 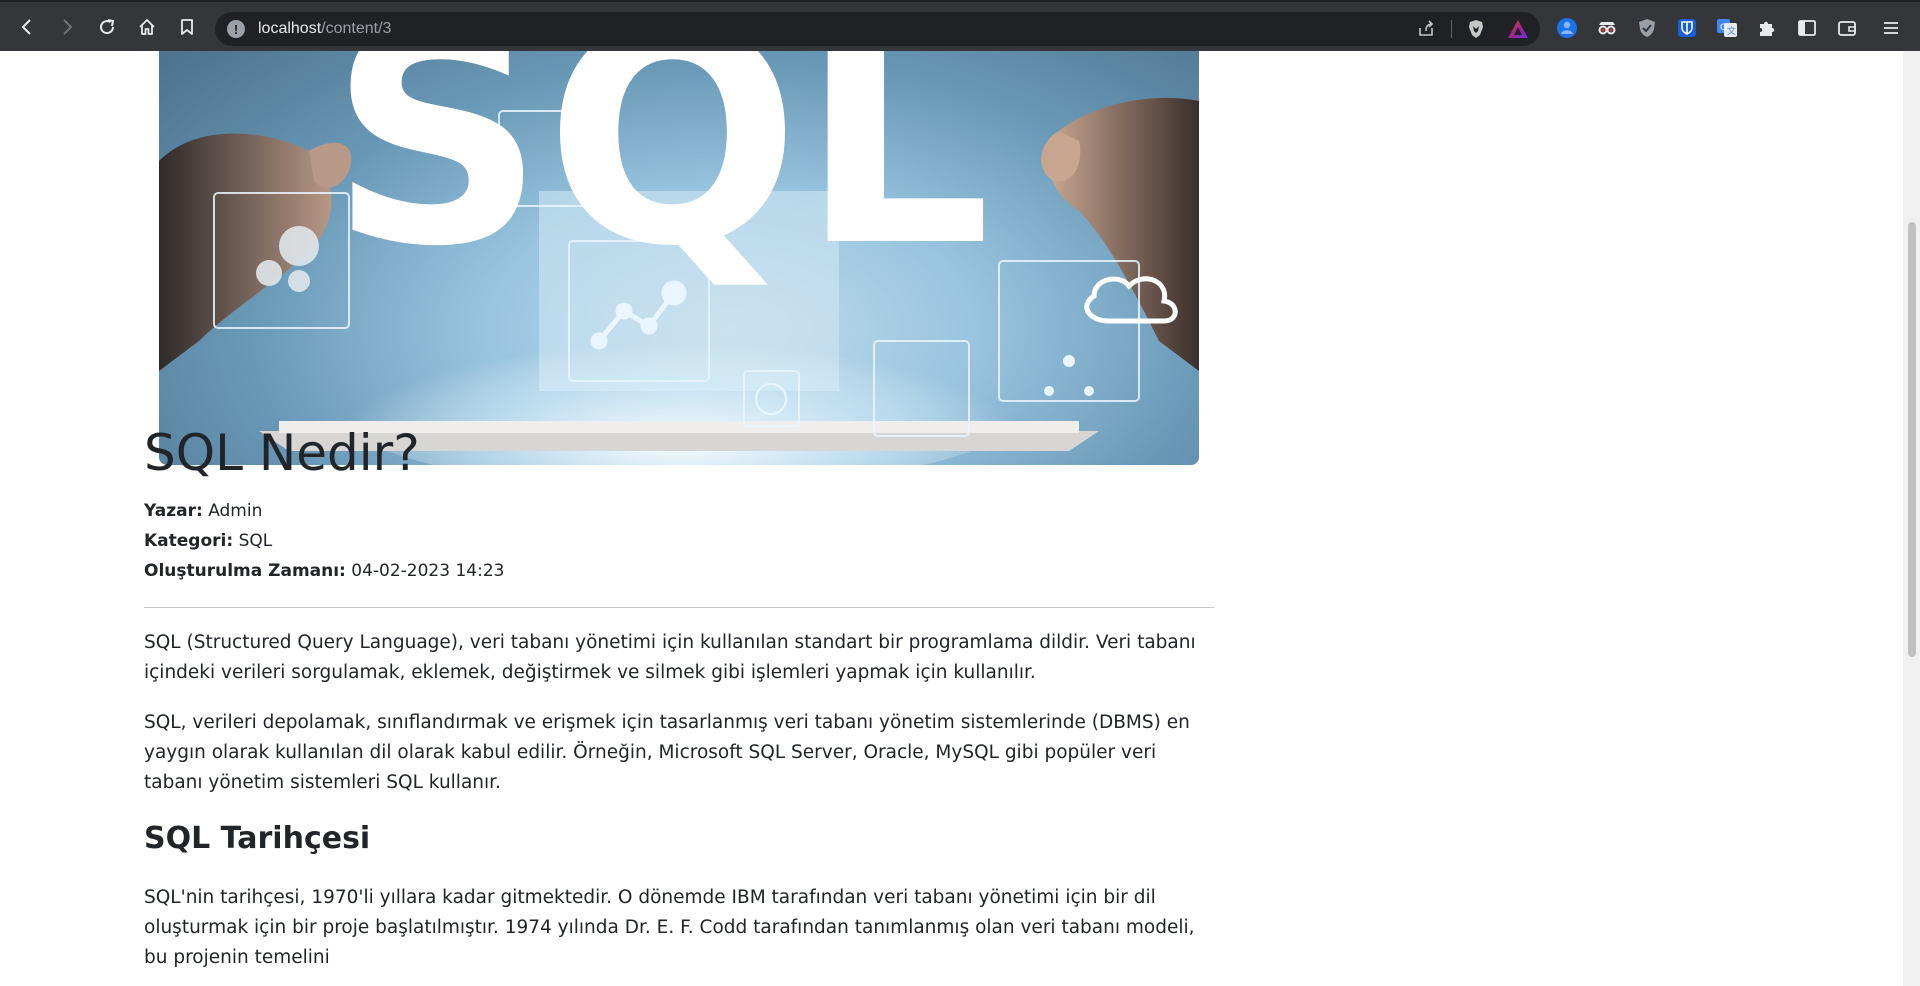 I want to click on svg-text: G, so click(x=1723, y=28).